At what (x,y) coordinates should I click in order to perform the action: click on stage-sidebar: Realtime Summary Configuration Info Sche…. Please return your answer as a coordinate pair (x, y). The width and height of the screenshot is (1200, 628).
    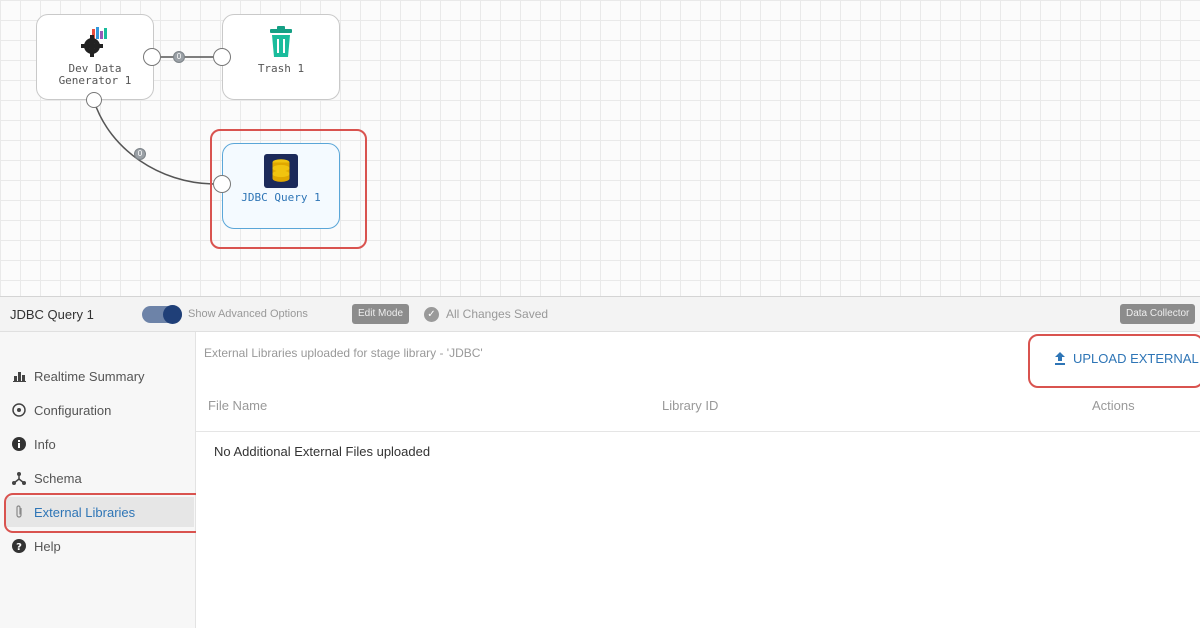
    Looking at the image, I should click on (102, 480).